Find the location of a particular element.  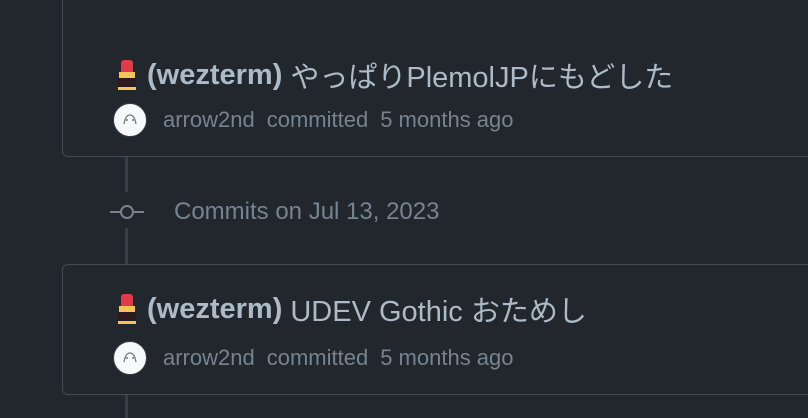

commit-title: (wezterm) UDEV Gothic おためし is located at coordinates (351, 309).